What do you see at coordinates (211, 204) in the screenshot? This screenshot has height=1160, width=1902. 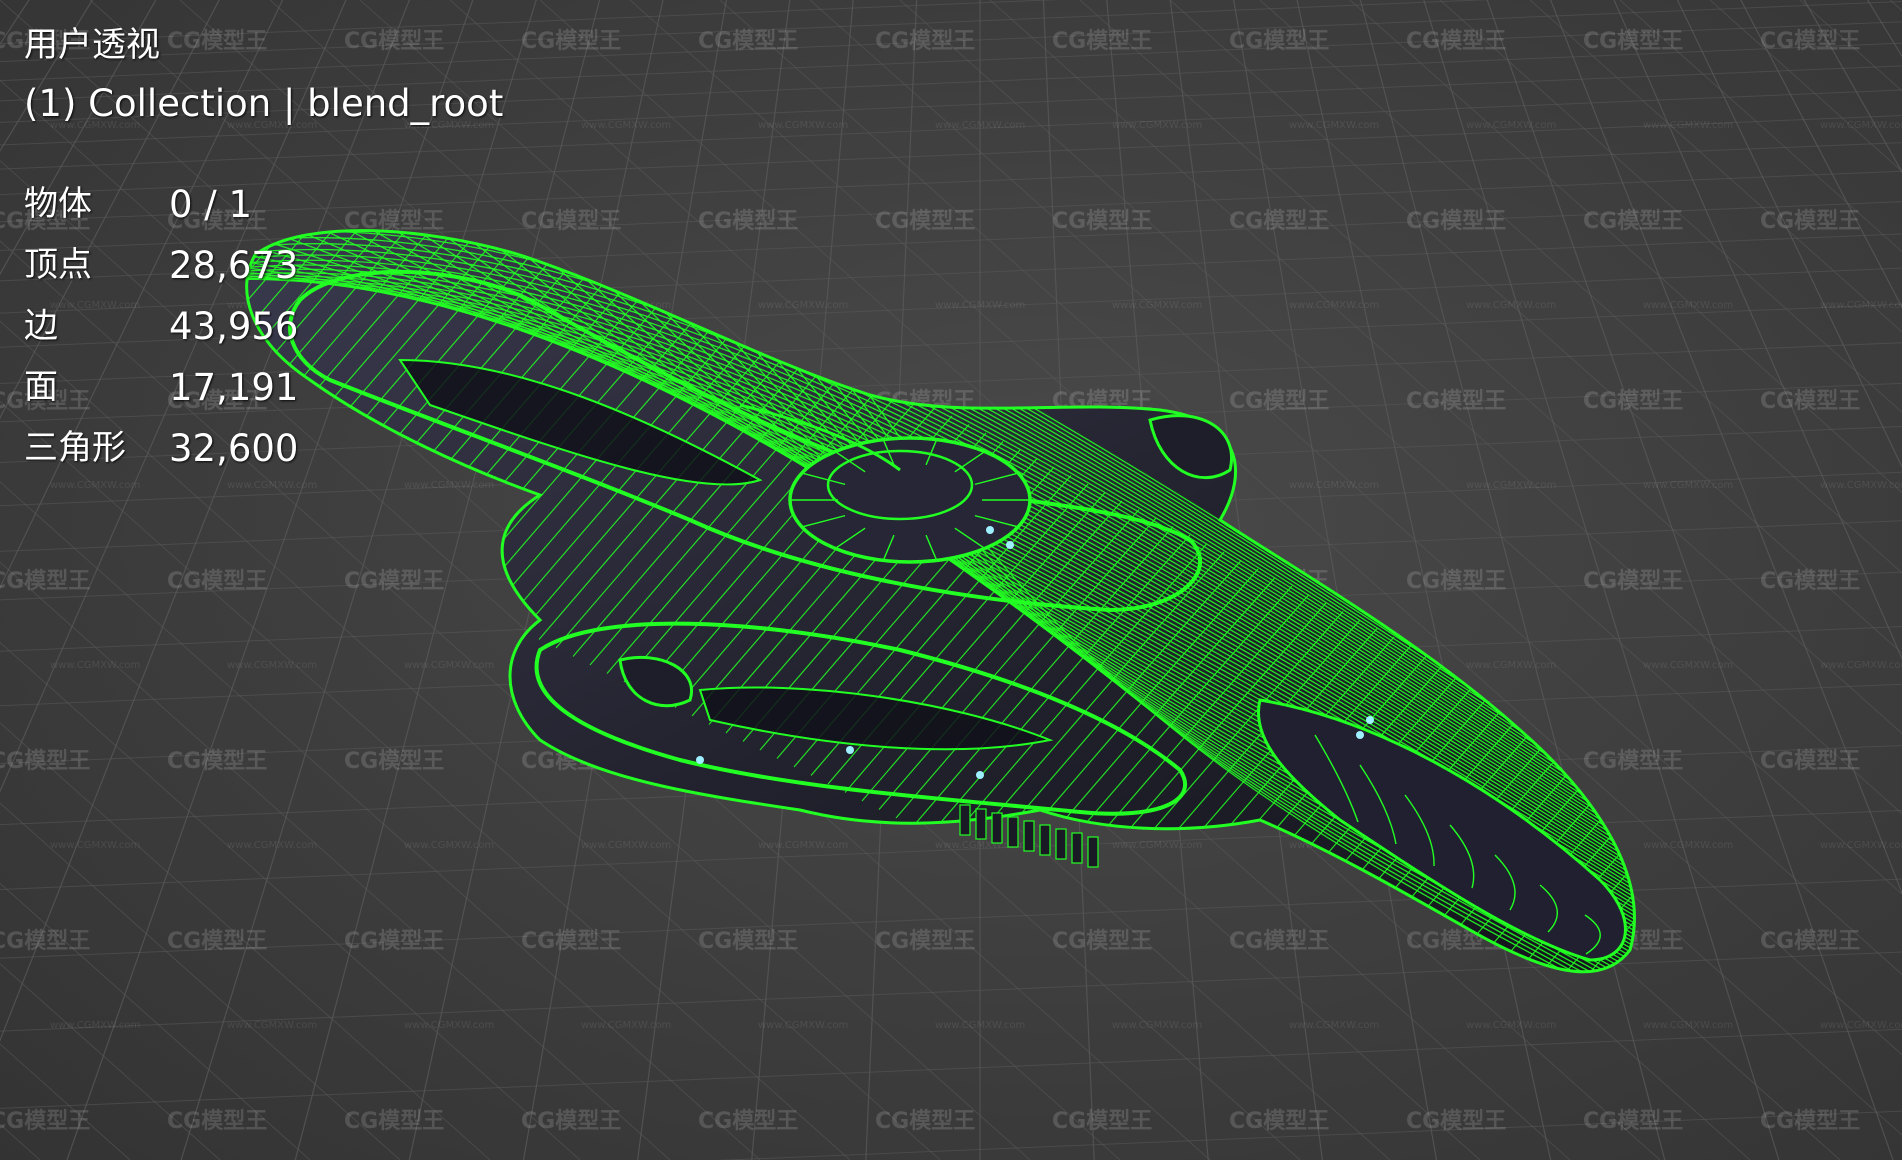 I see `stat-value: 0 / 1` at bounding box center [211, 204].